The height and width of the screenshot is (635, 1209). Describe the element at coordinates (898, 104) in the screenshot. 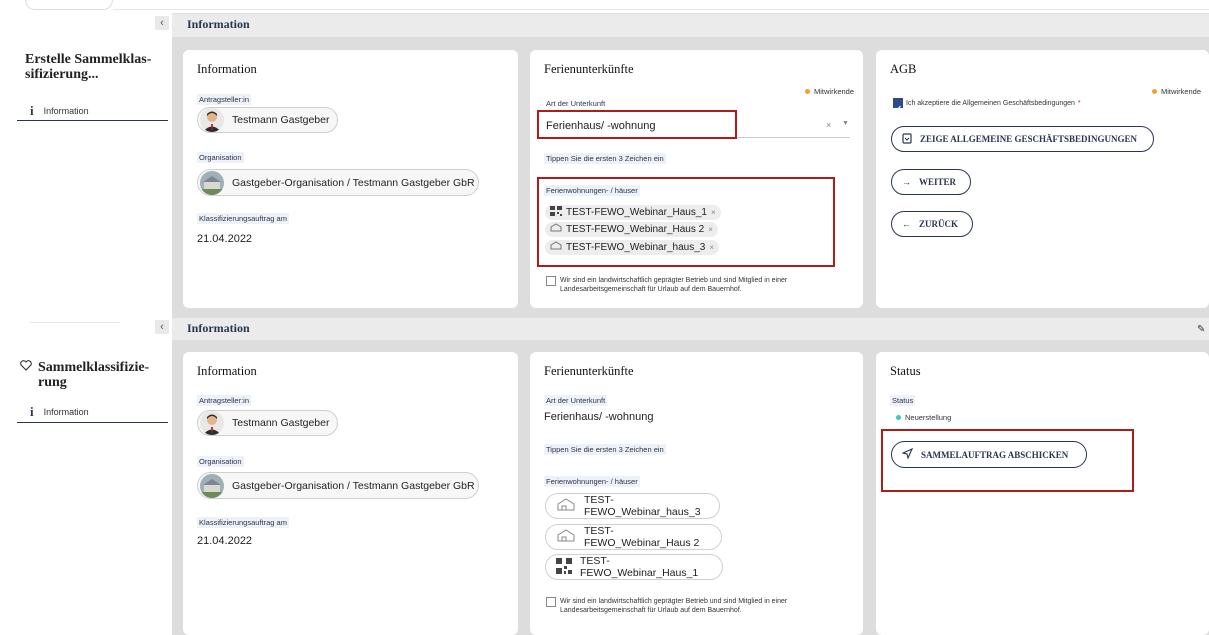

I see `checked-checkbox` at that location.